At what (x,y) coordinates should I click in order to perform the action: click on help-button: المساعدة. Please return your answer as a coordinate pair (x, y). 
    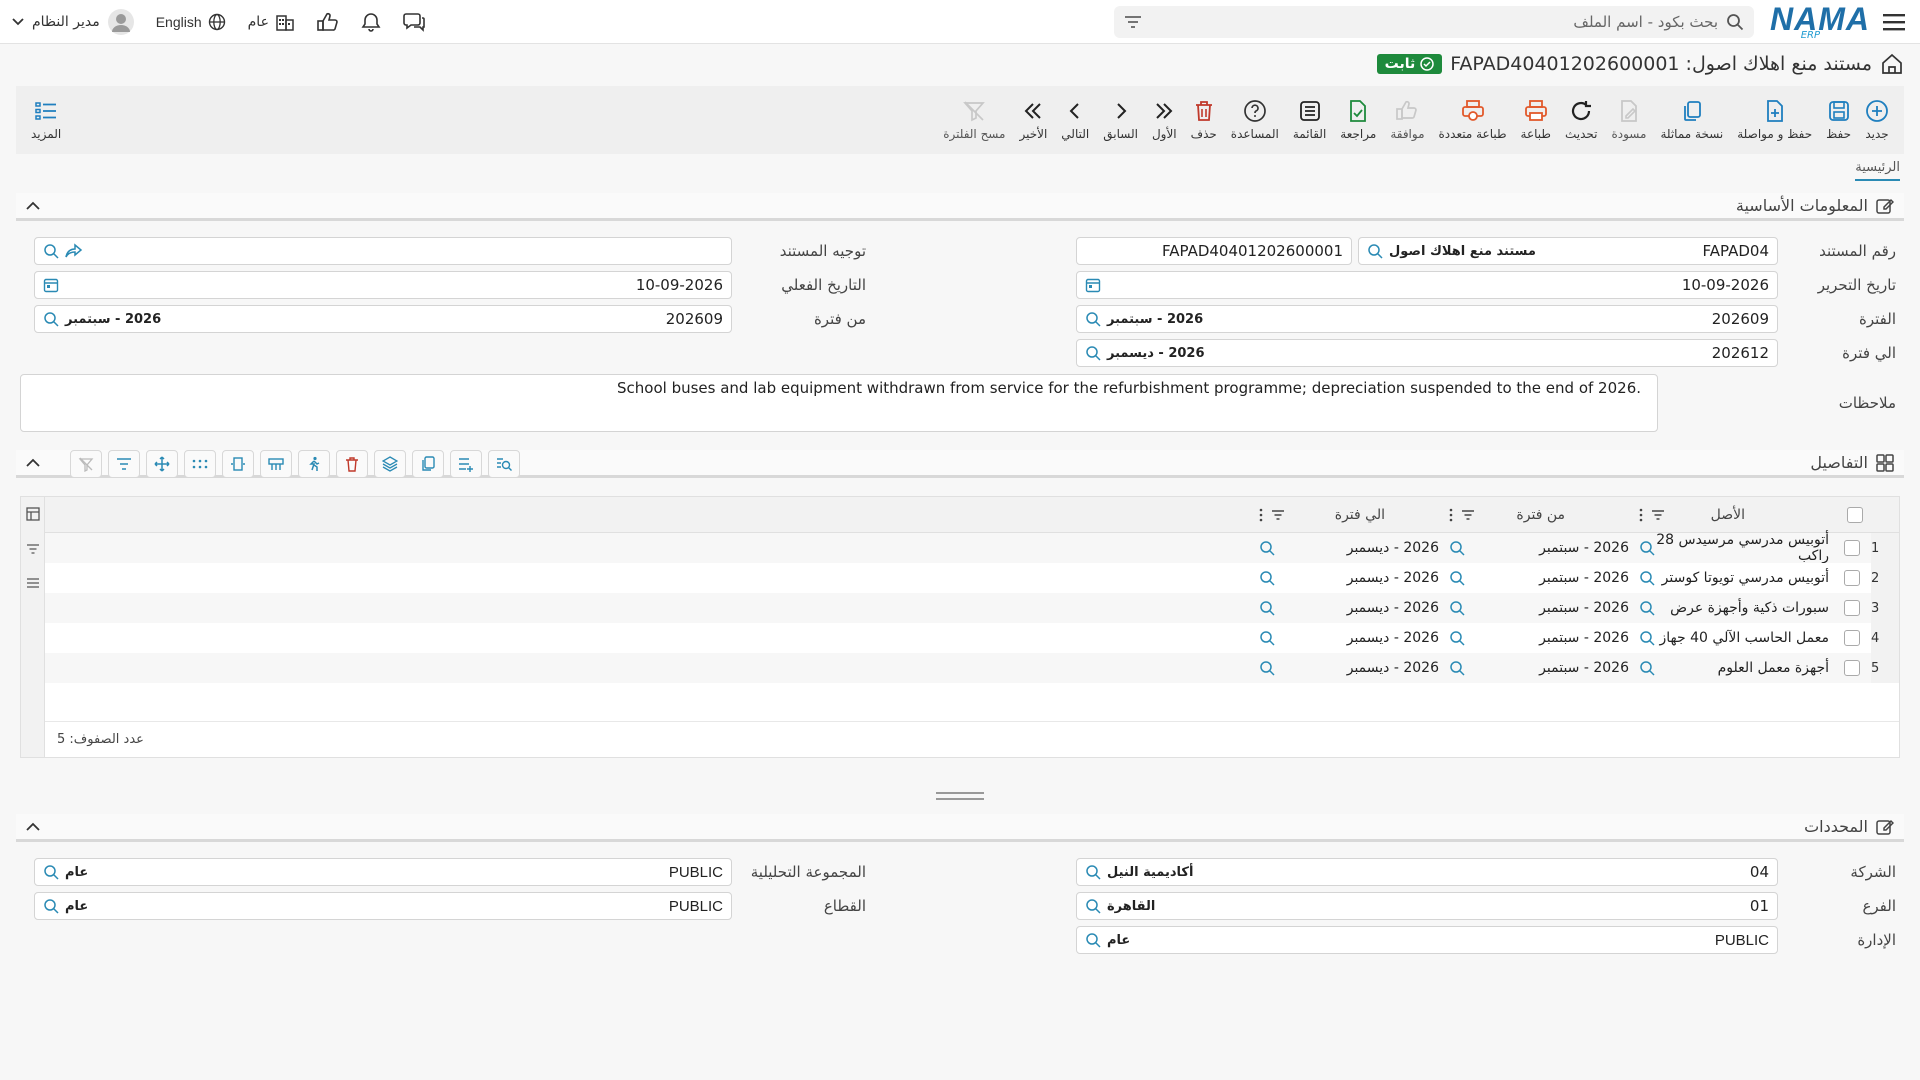
    Looking at the image, I should click on (1255, 120).